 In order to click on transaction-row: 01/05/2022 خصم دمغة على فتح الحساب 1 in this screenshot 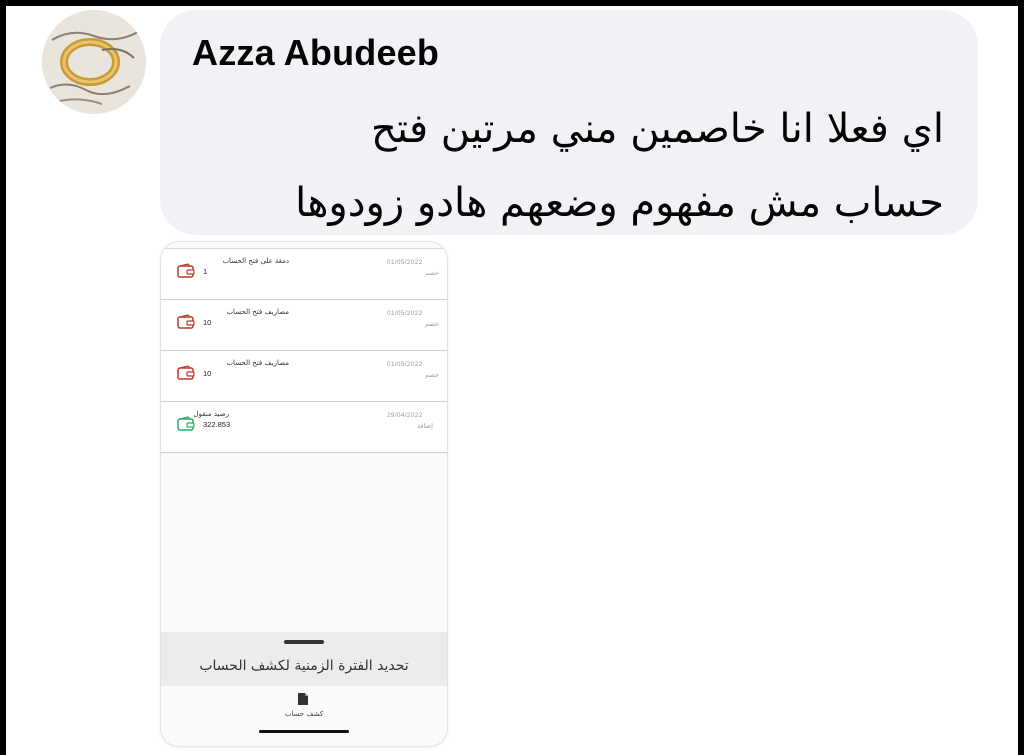, I will do `click(304, 274)`.